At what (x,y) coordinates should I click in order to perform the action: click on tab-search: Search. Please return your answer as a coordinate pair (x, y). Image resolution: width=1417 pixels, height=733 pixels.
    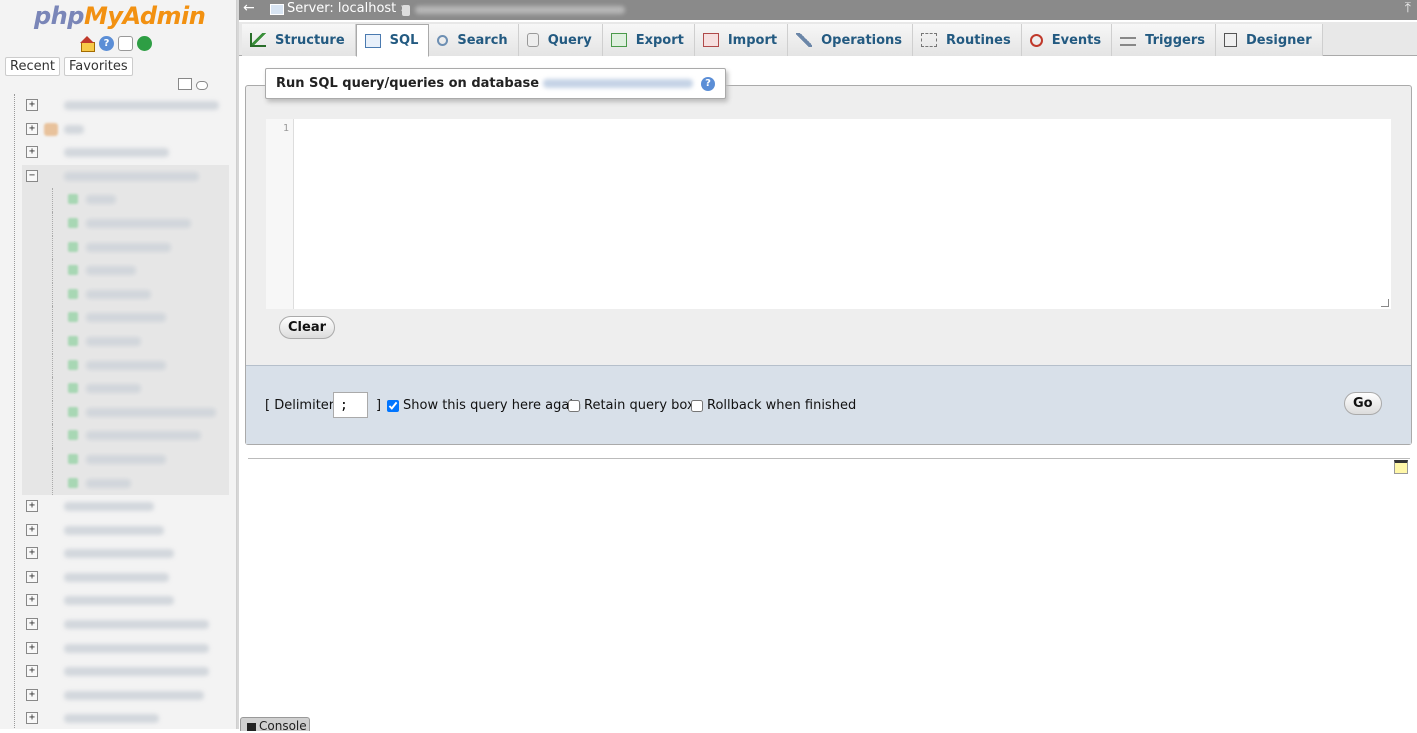
    Looking at the image, I should click on (474, 40).